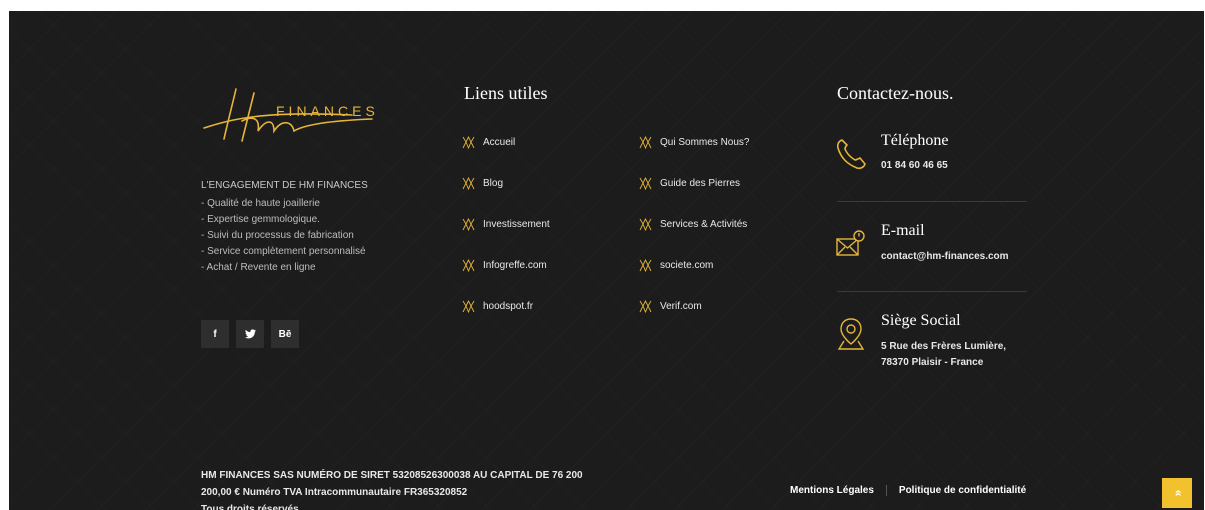 The width and height of the screenshot is (1205, 510). I want to click on social-links: f Bē, so click(250, 334).